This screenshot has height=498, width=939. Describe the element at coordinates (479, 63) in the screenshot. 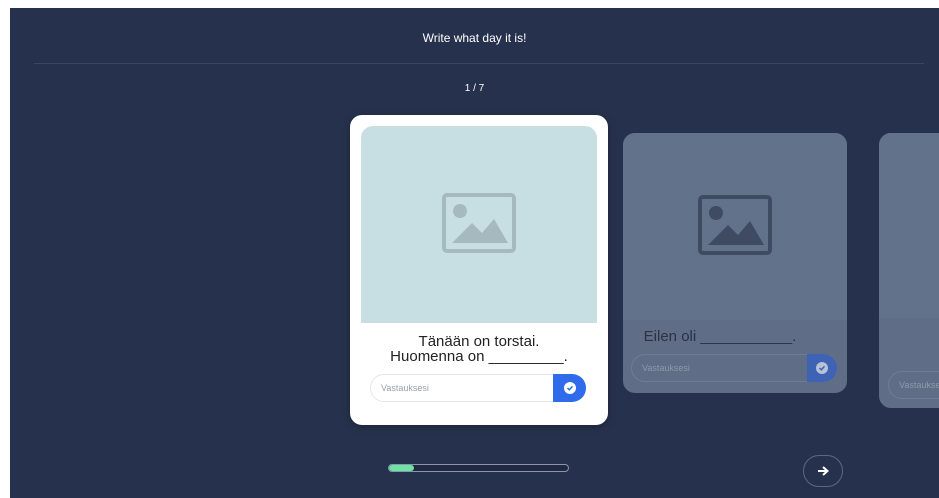

I see `header-divider` at that location.